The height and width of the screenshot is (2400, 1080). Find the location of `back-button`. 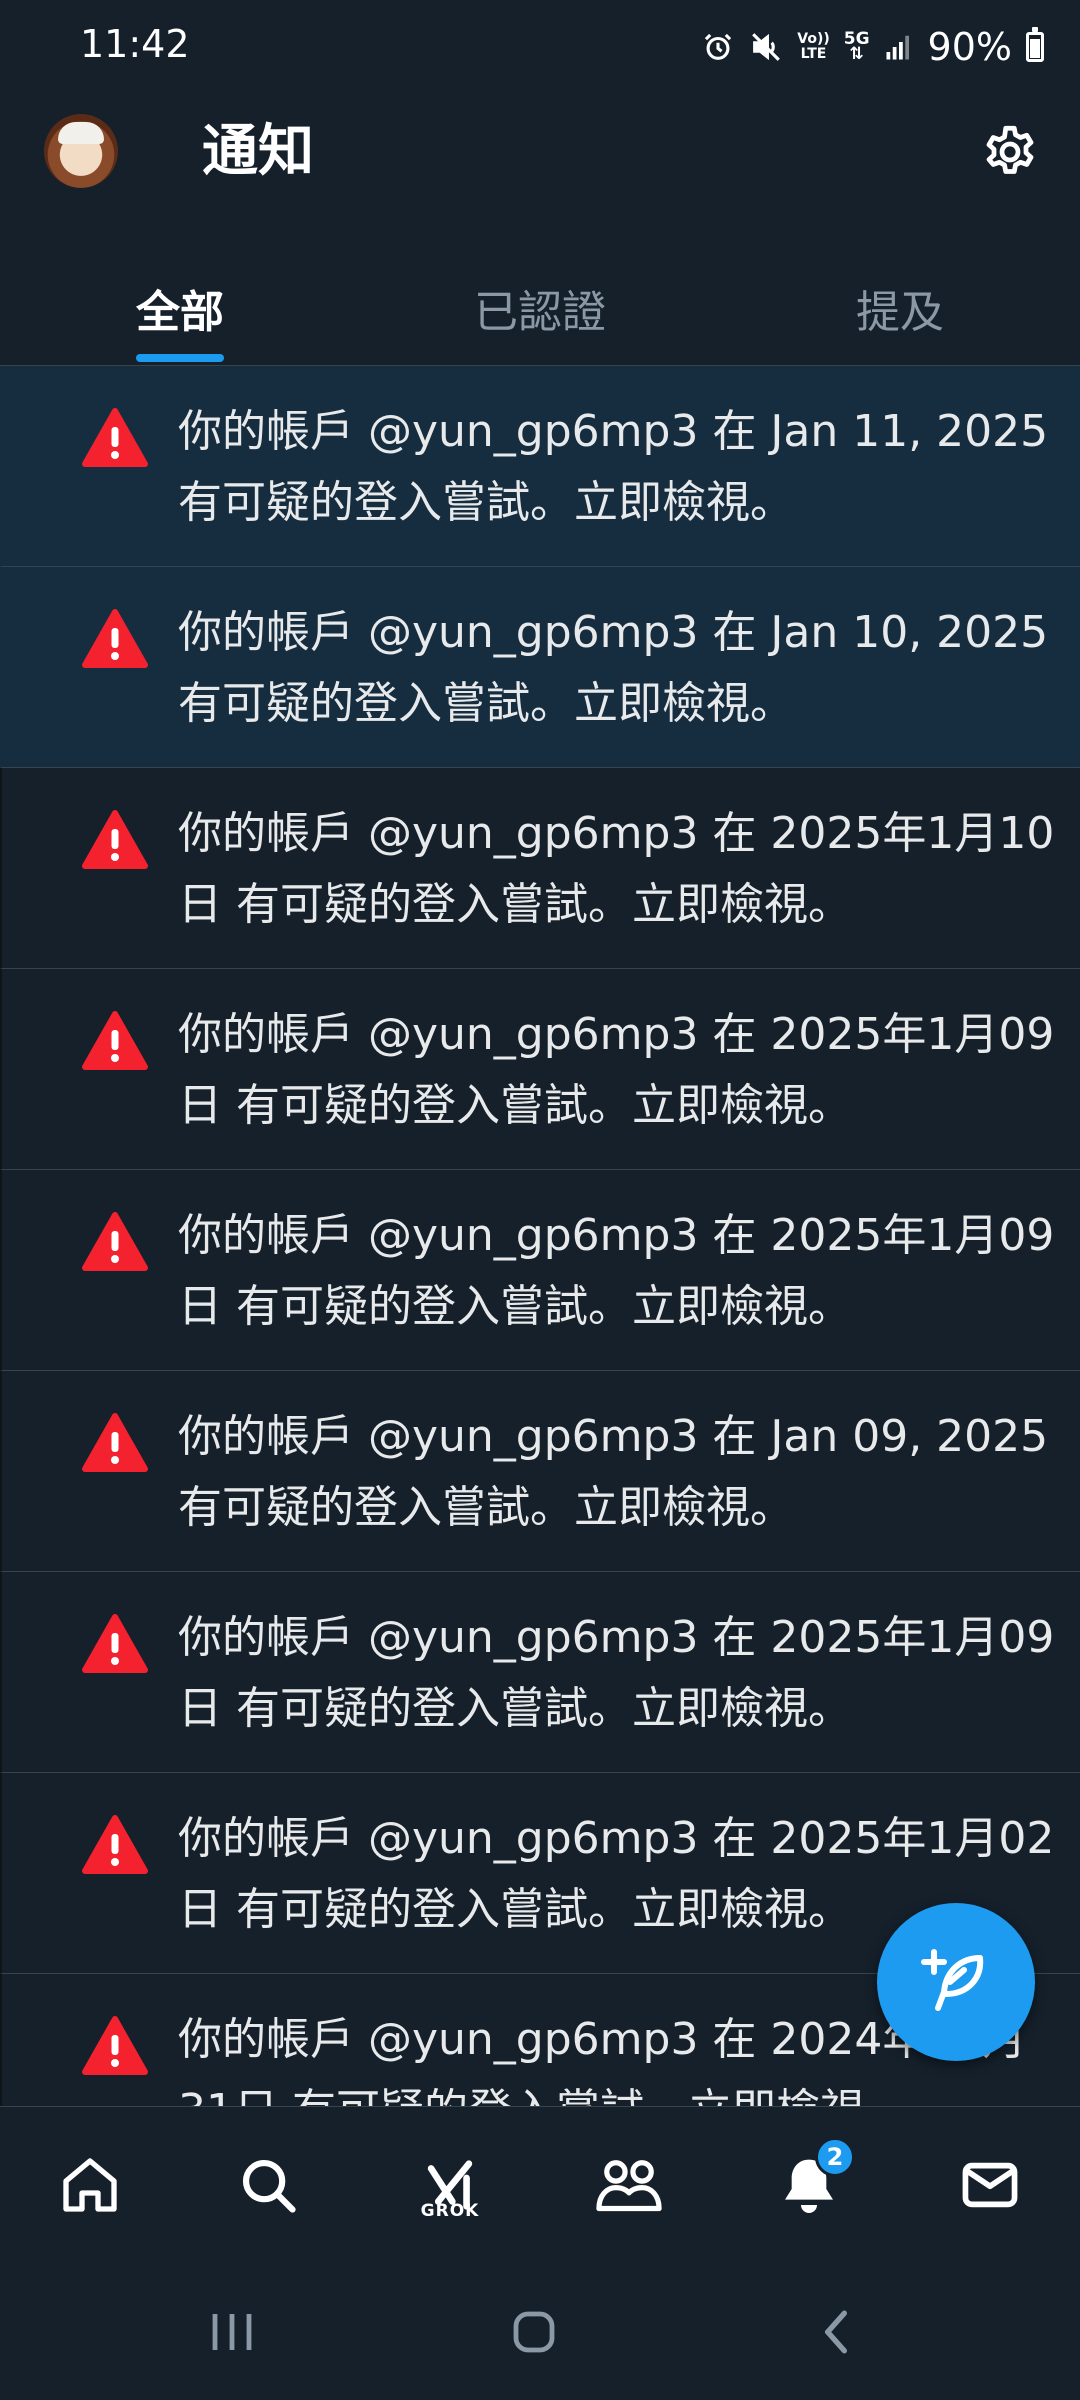

back-button is located at coordinates (836, 2332).